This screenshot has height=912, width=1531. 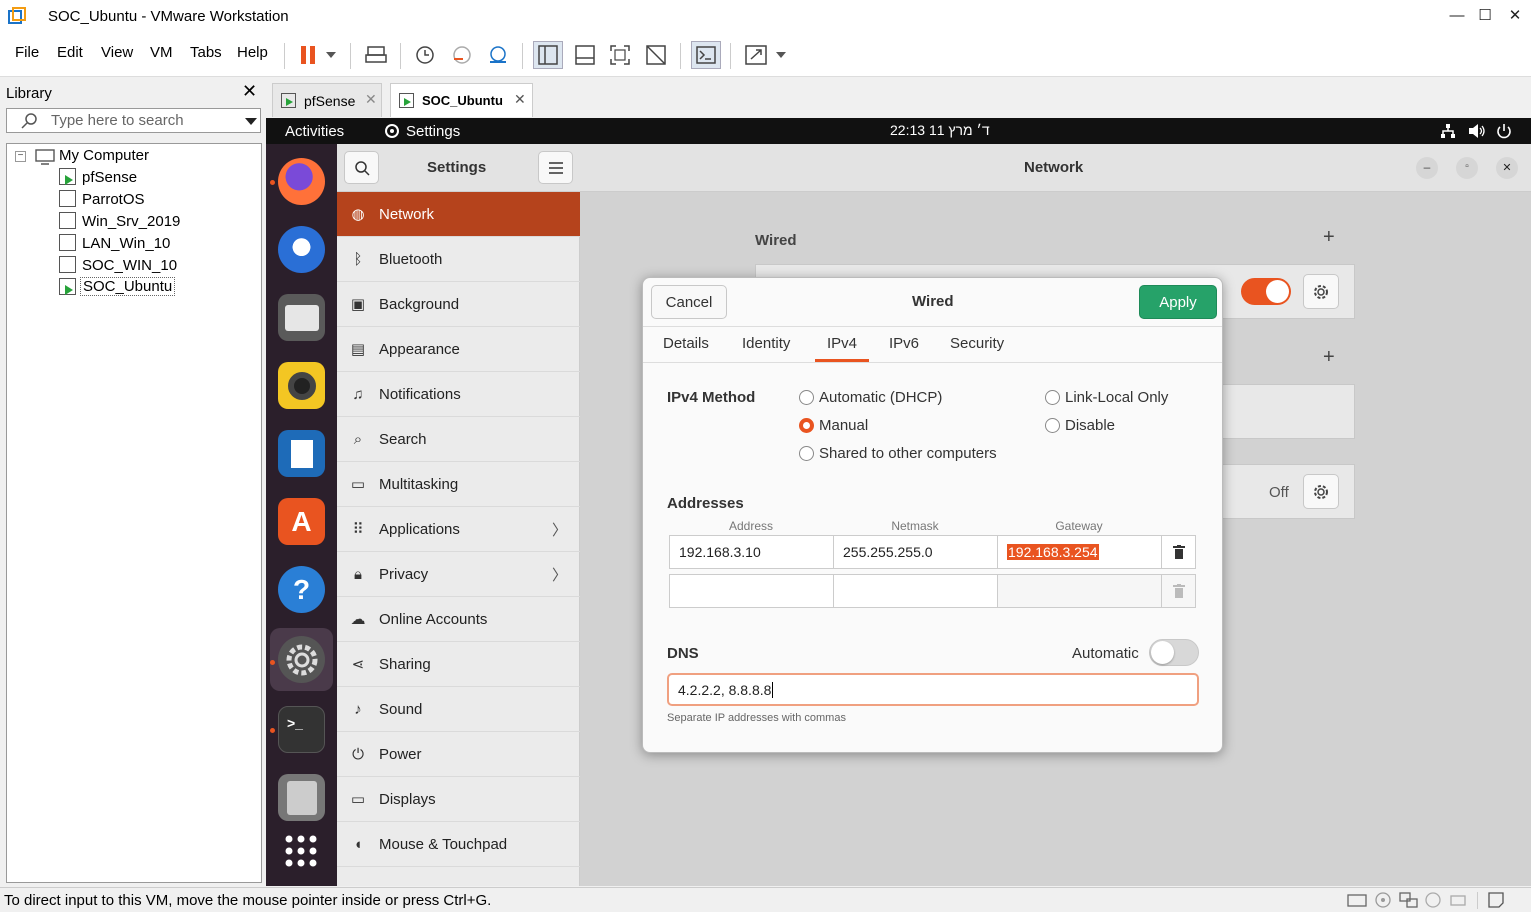 I want to click on settings-gear-icon, so click(x=301, y=659).